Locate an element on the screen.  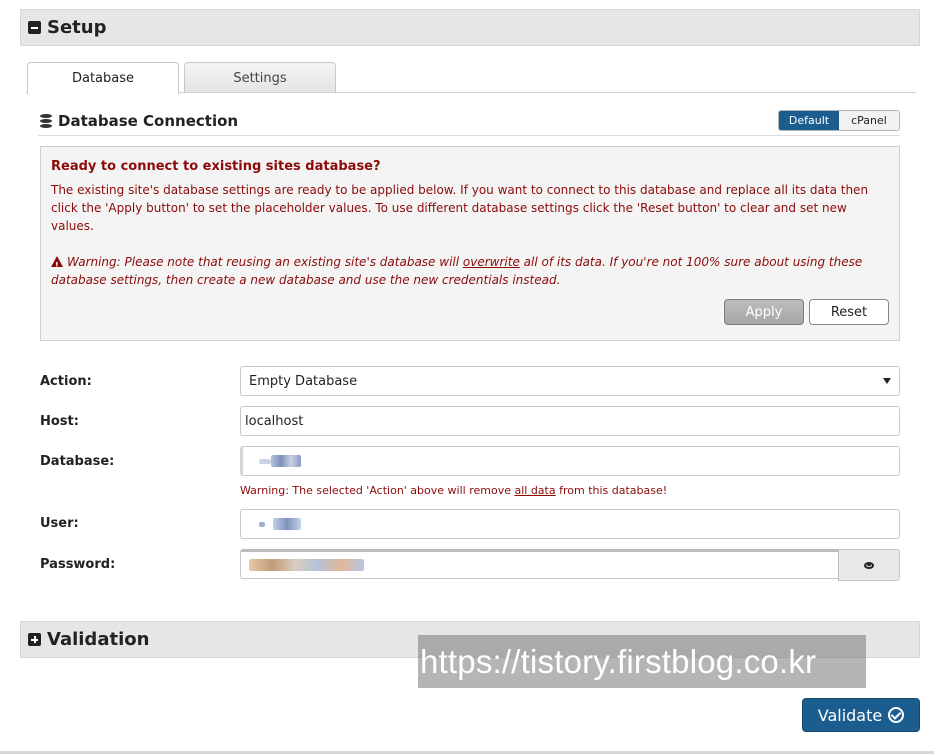
eye-icon is located at coordinates (869, 565).